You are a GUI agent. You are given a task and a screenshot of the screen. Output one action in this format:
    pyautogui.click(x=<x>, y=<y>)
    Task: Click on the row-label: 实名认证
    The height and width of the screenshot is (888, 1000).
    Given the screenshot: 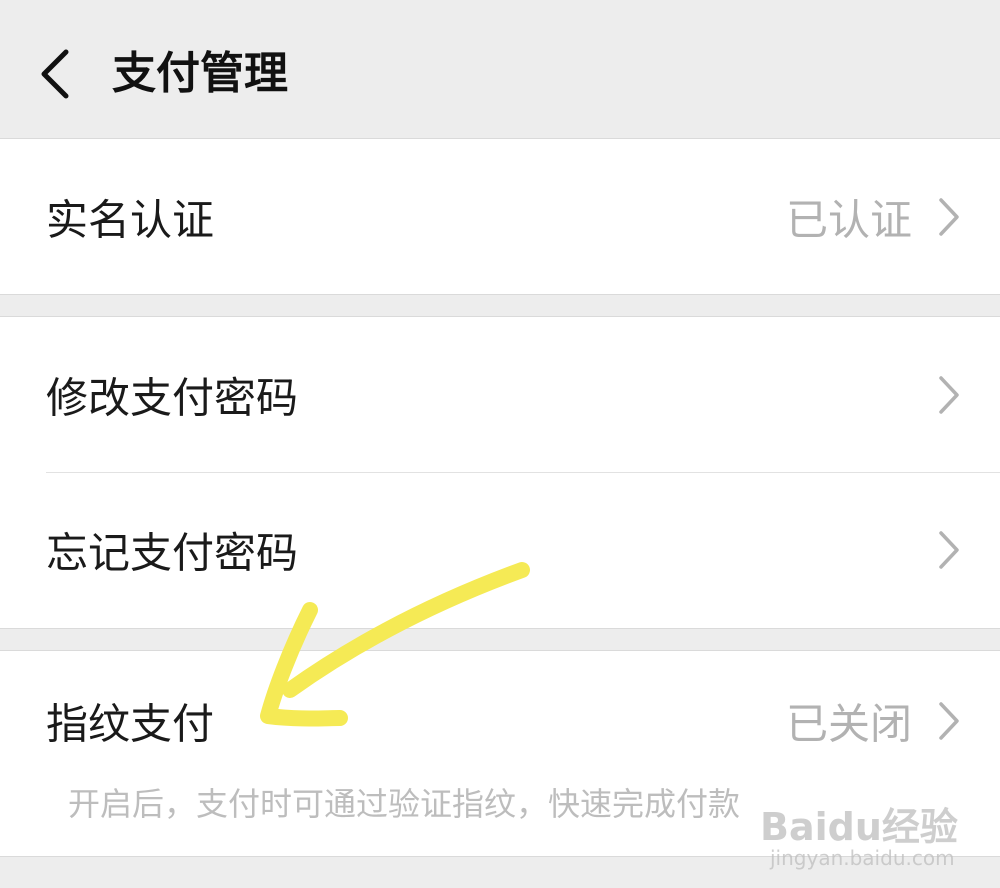 What is the action you would take?
    pyautogui.click(x=130, y=219)
    